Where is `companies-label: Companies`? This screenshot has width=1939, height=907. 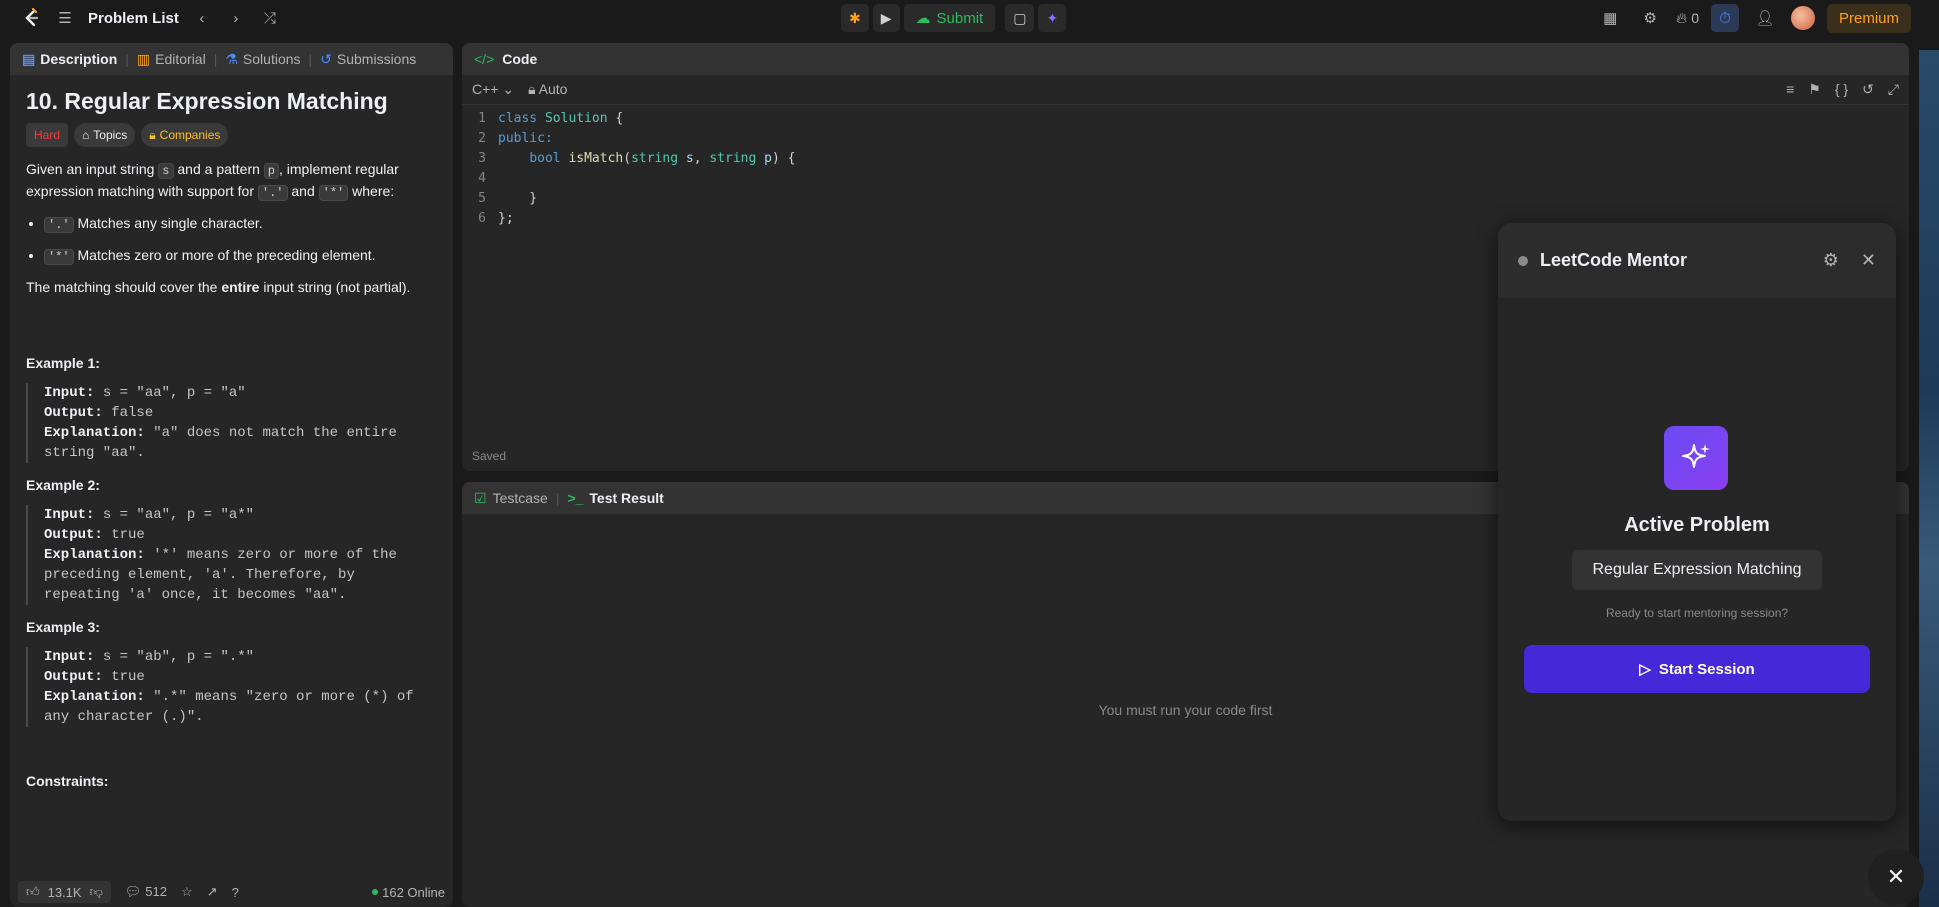
companies-label: Companies is located at coordinates (190, 135).